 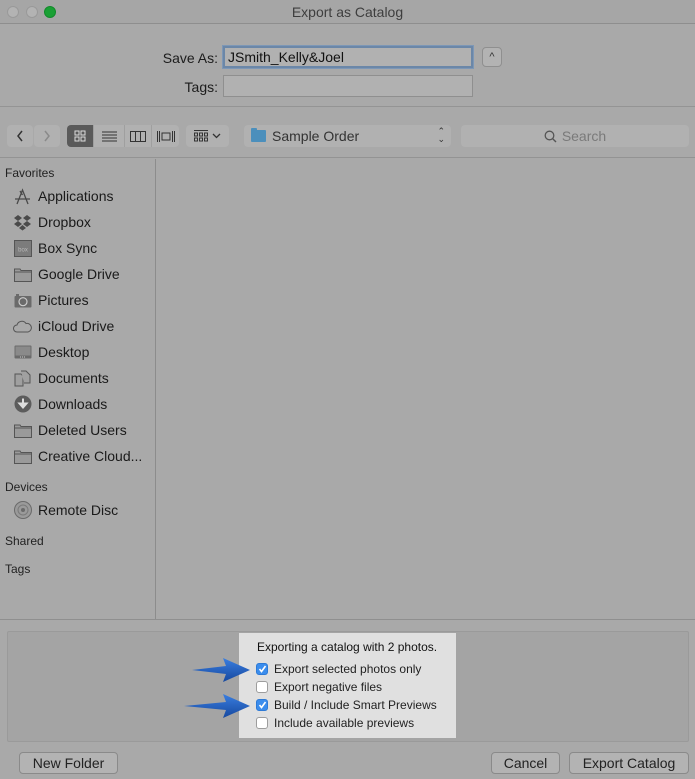 I want to click on tags-label: Tags:, so click(x=201, y=87).